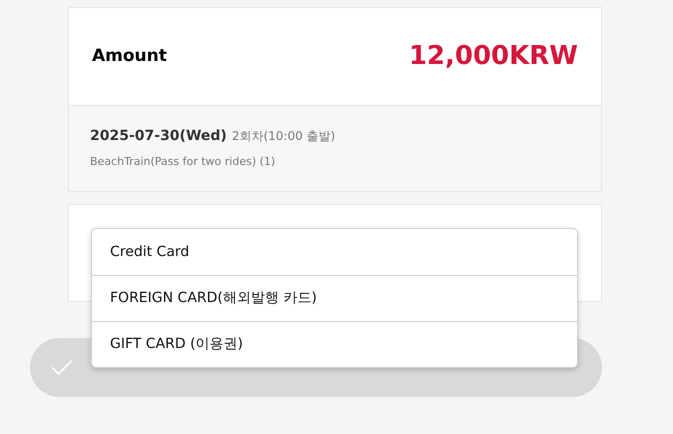 The height and width of the screenshot is (434, 673). Describe the element at coordinates (493, 56) in the screenshot. I see `amount-value: 12,000KRW` at that location.